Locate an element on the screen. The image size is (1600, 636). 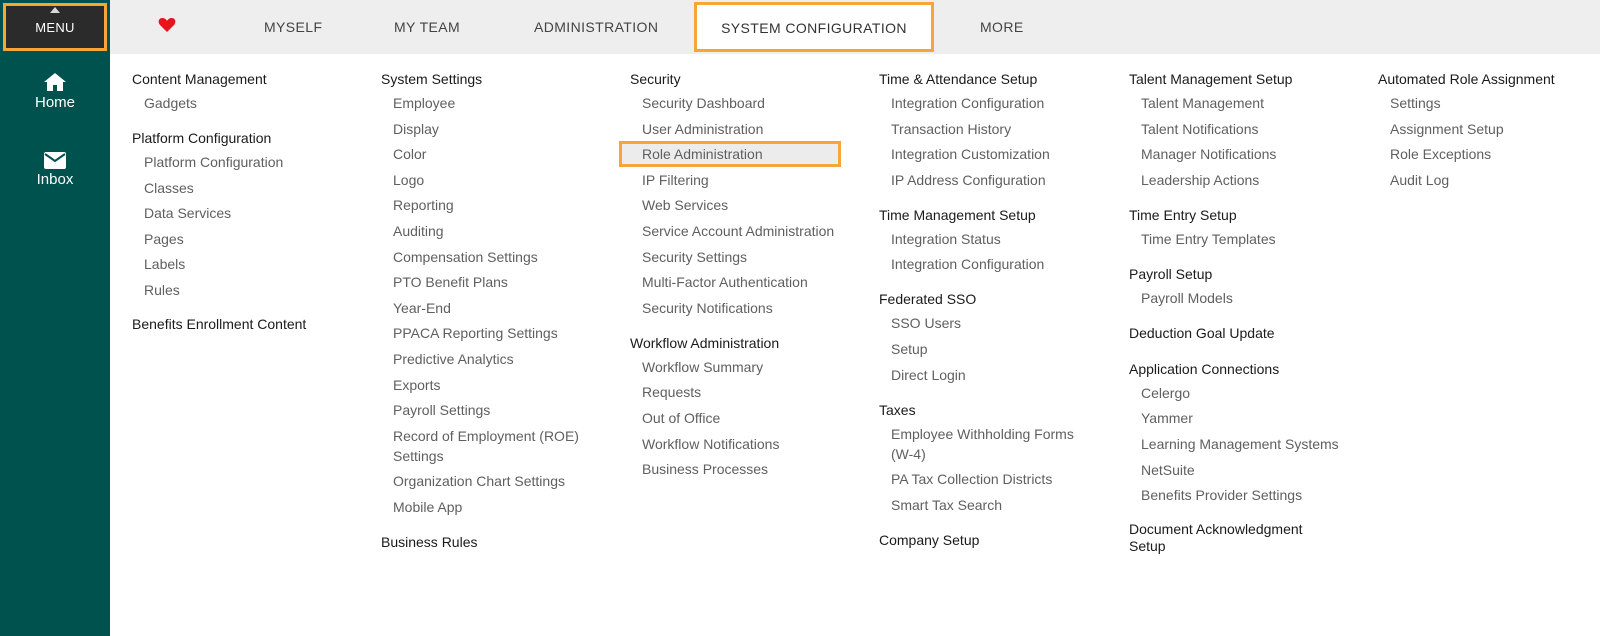
menu-section-title: Workflow Administration is located at coordinates (750, 343).